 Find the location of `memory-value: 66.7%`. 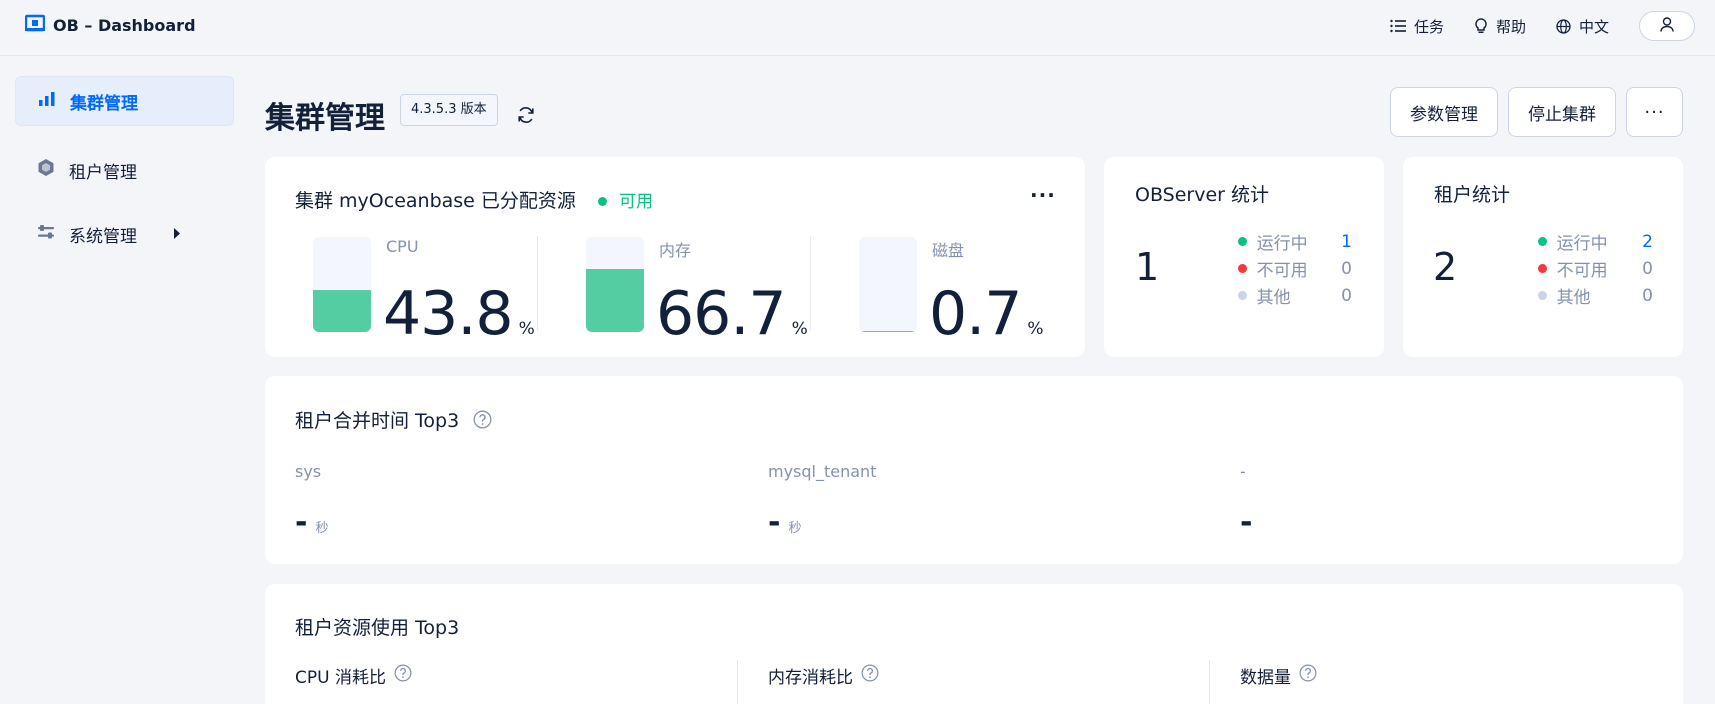

memory-value: 66.7% is located at coordinates (732, 314).